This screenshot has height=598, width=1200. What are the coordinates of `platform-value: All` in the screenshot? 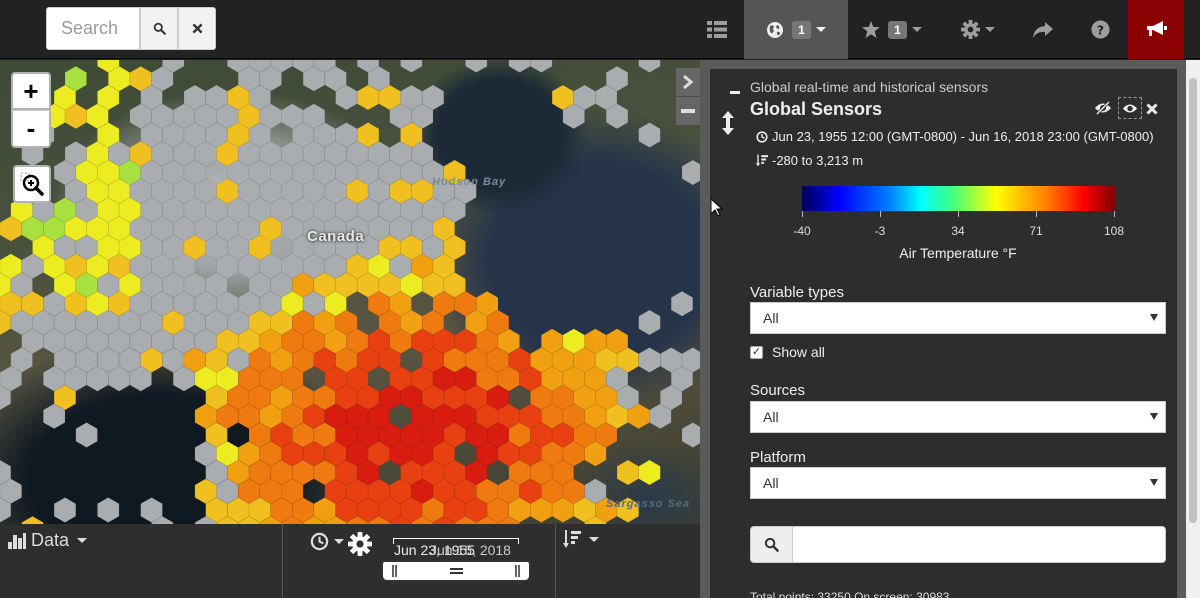 It's located at (771, 483).